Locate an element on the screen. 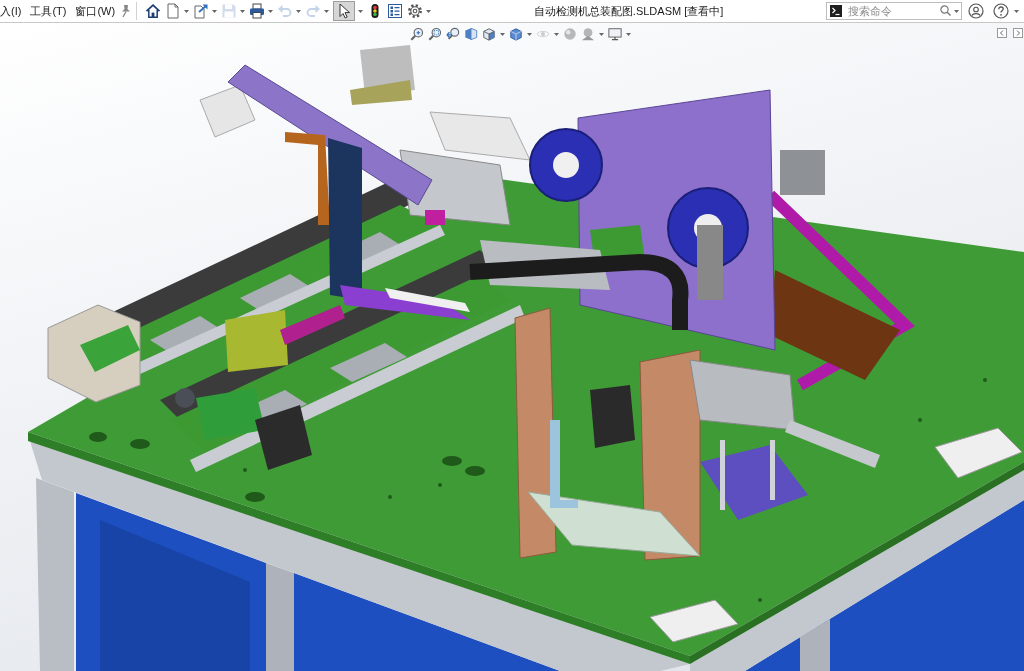  help-icon is located at coordinates (1001, 11).